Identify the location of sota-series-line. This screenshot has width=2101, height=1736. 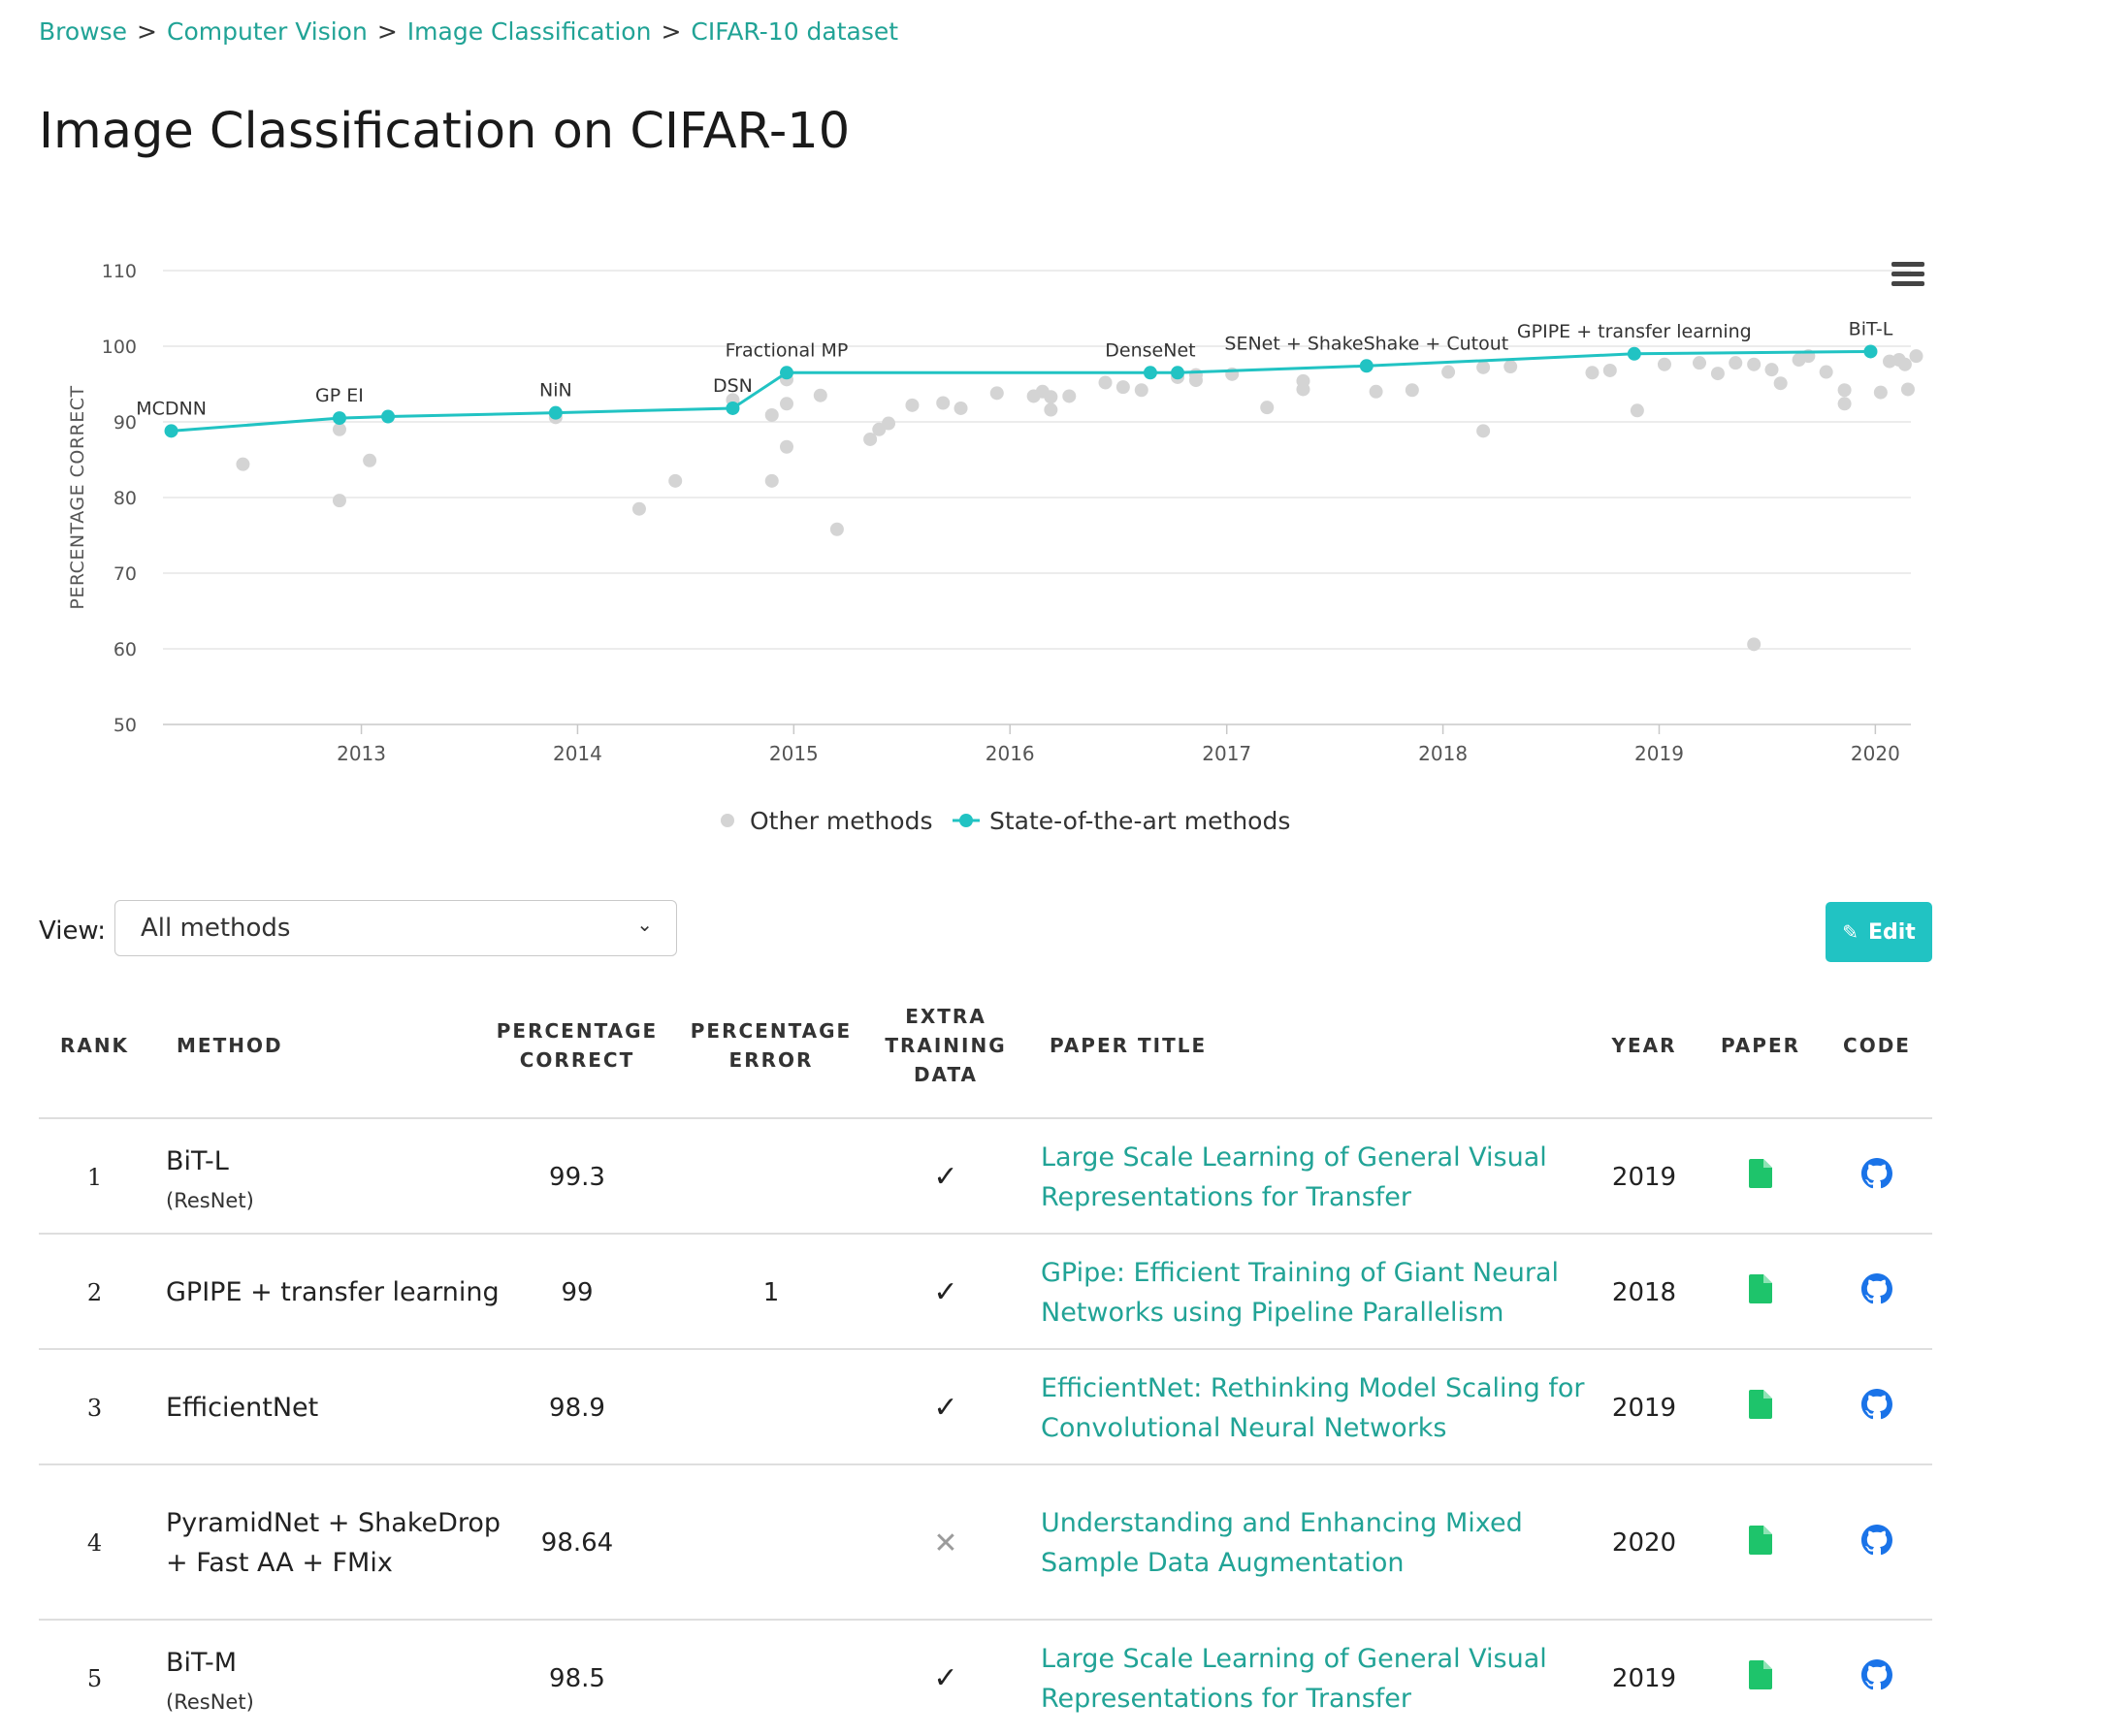
(1021, 391).